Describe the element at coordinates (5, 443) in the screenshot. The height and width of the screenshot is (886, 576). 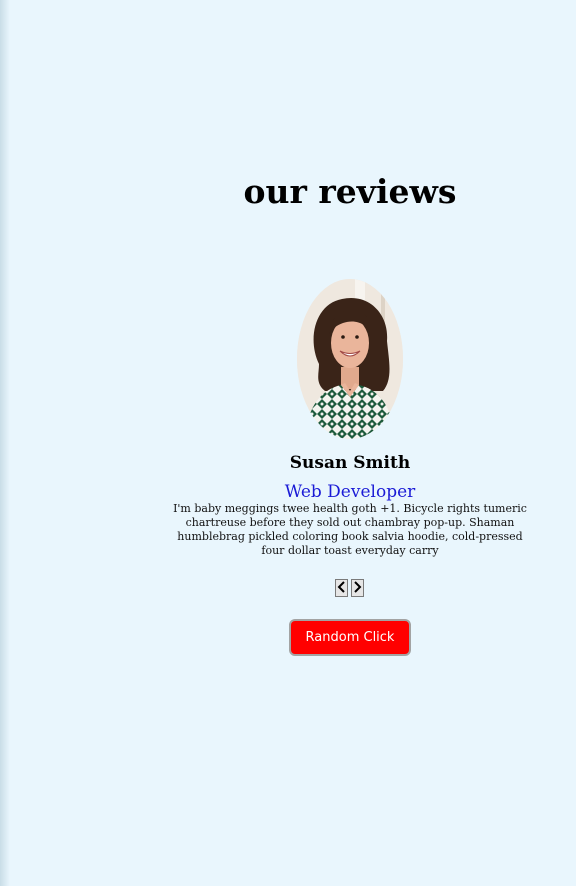
I see `page-edge-shadow` at that location.